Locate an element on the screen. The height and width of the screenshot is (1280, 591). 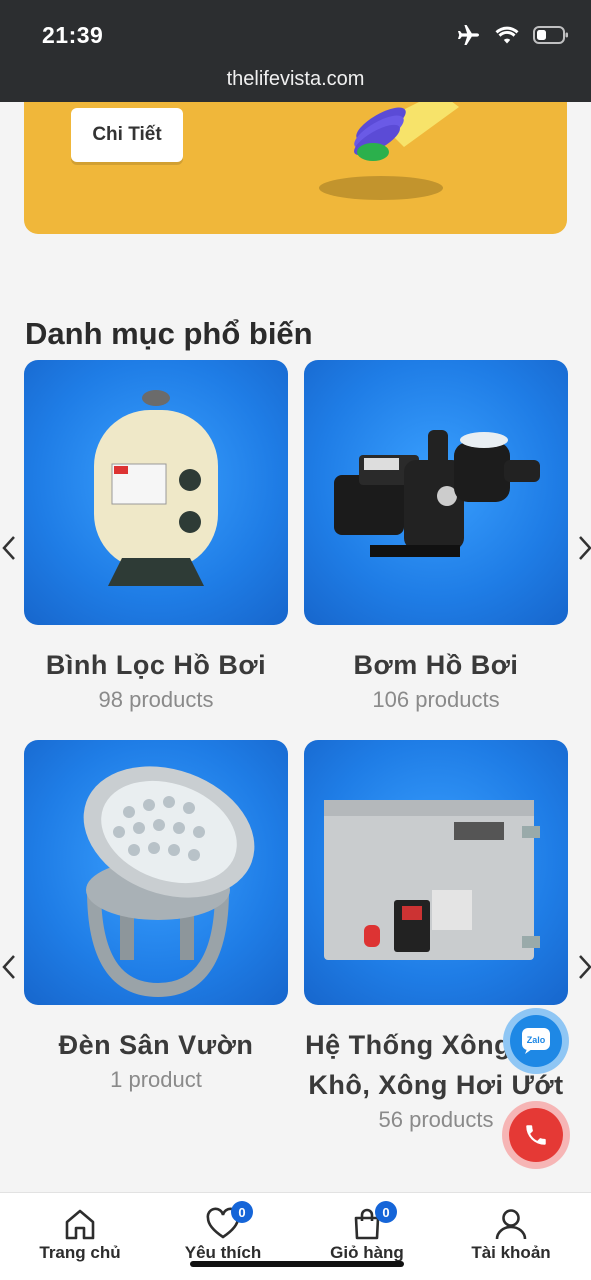
airplane-icon is located at coordinates (468, 35).